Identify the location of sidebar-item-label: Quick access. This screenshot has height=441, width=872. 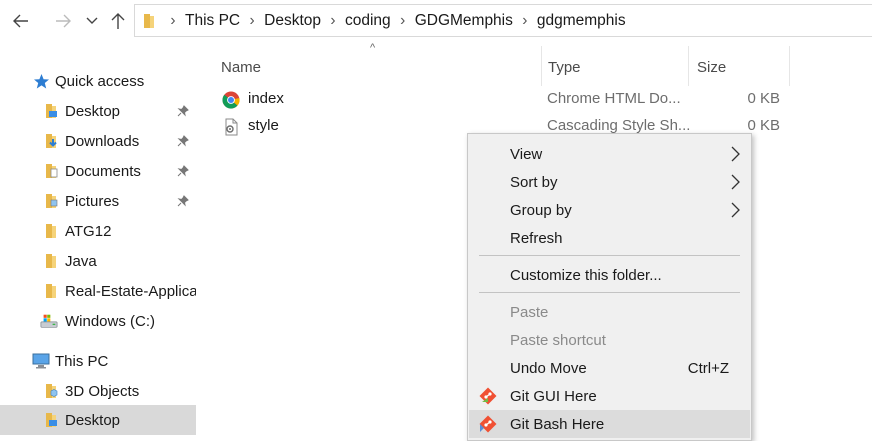
(100, 81).